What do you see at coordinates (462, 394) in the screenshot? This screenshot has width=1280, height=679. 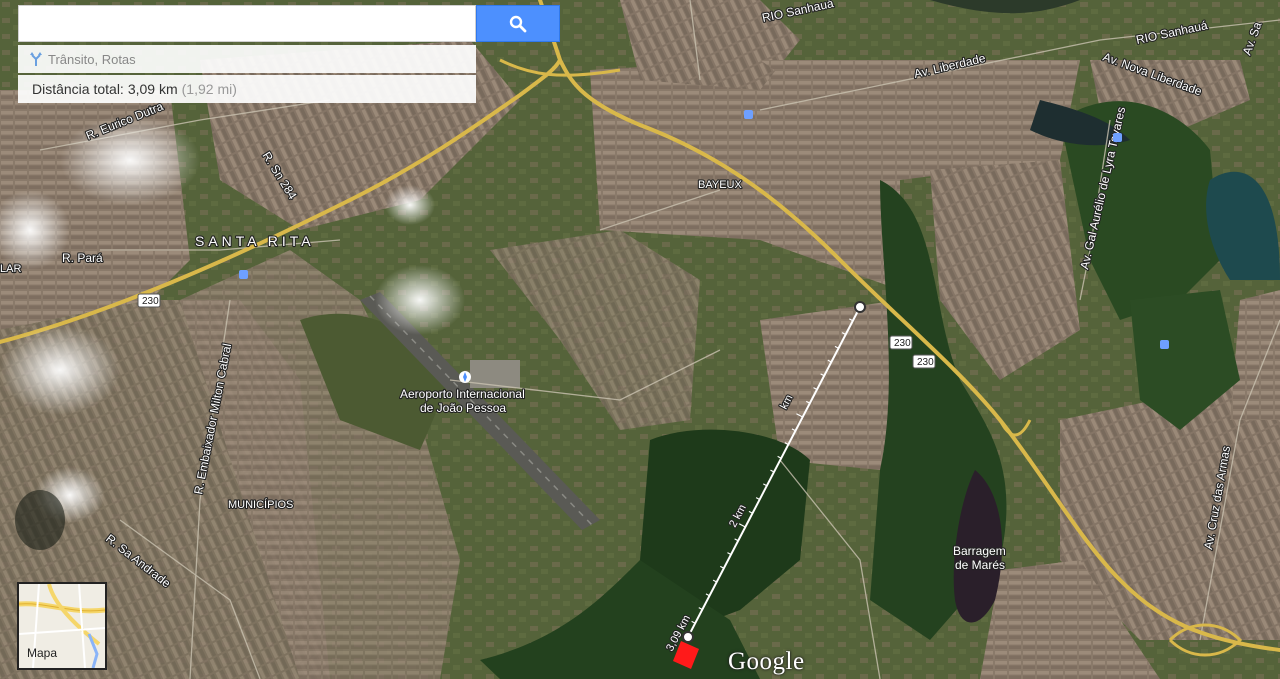 I see `label-aeroporto-1: Aeroporto Internacional` at bounding box center [462, 394].